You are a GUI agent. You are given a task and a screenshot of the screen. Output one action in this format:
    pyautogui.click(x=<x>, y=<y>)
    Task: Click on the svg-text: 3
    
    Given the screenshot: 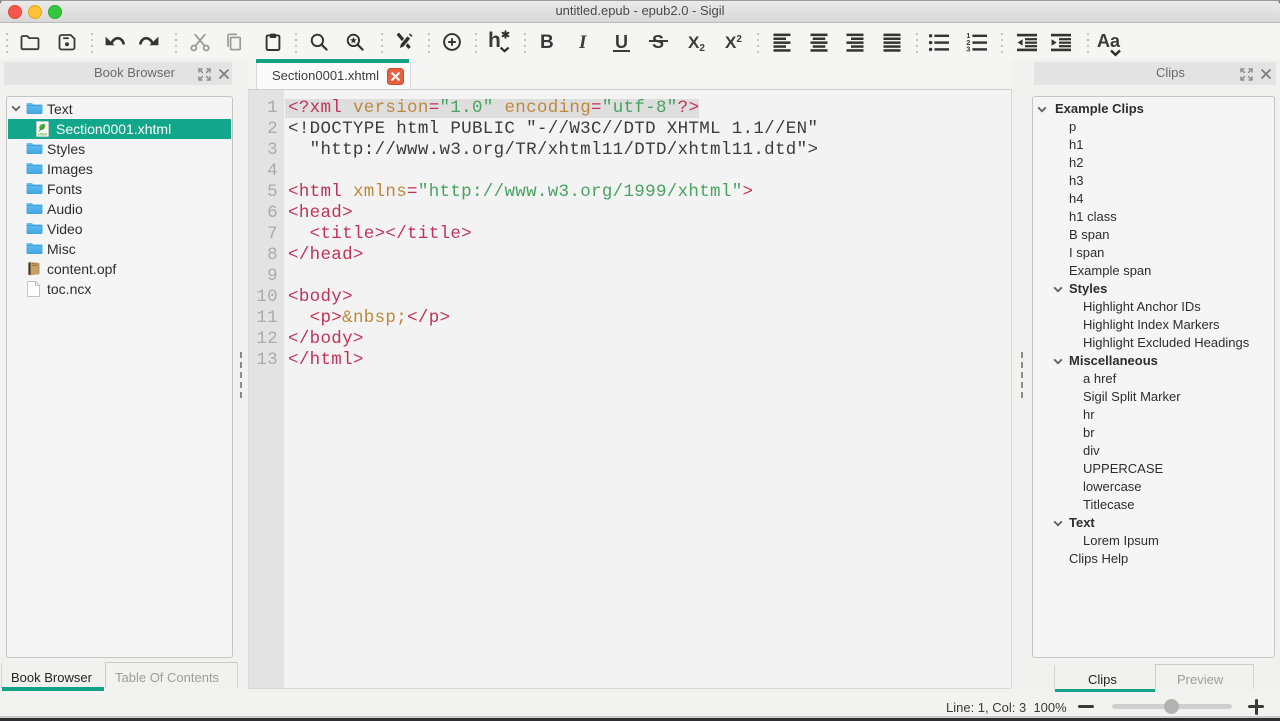 What is the action you would take?
    pyautogui.click(x=968, y=50)
    